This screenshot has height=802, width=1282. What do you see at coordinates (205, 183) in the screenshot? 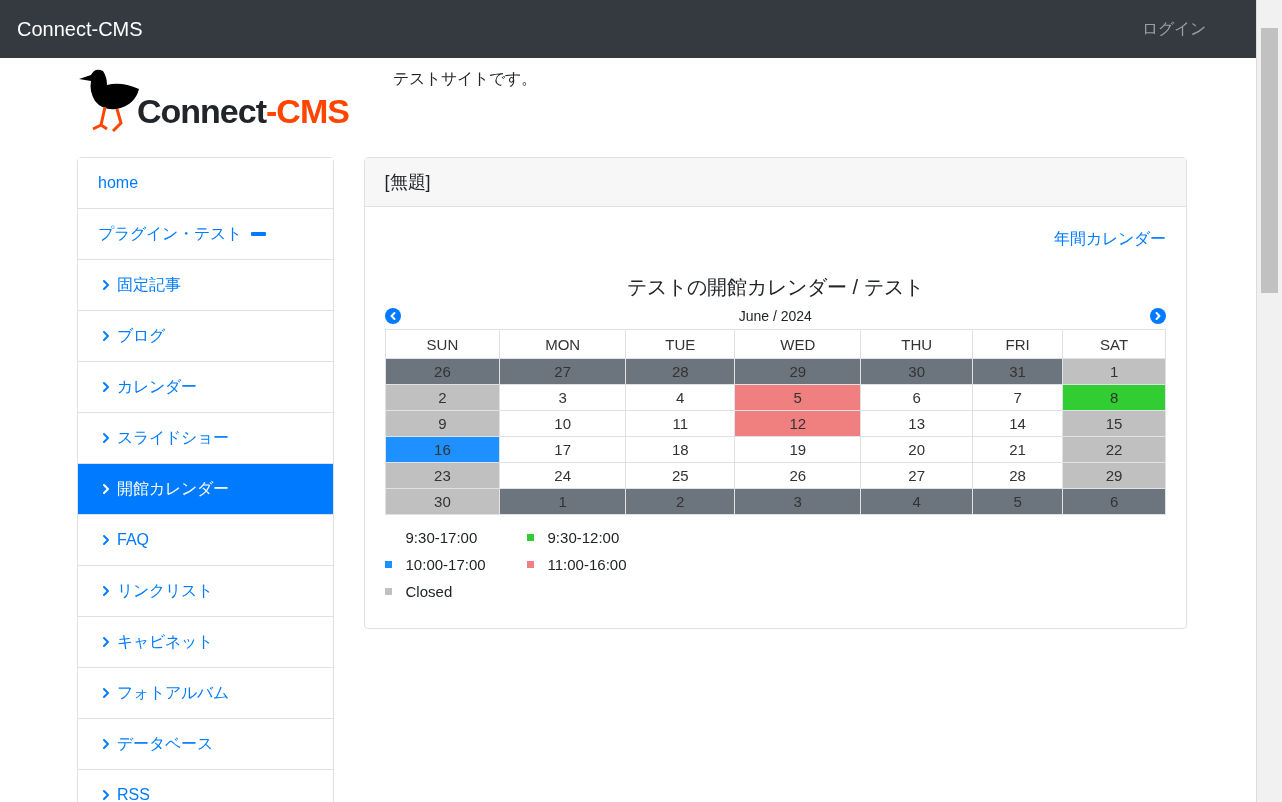
I see `sidebar-item: home` at bounding box center [205, 183].